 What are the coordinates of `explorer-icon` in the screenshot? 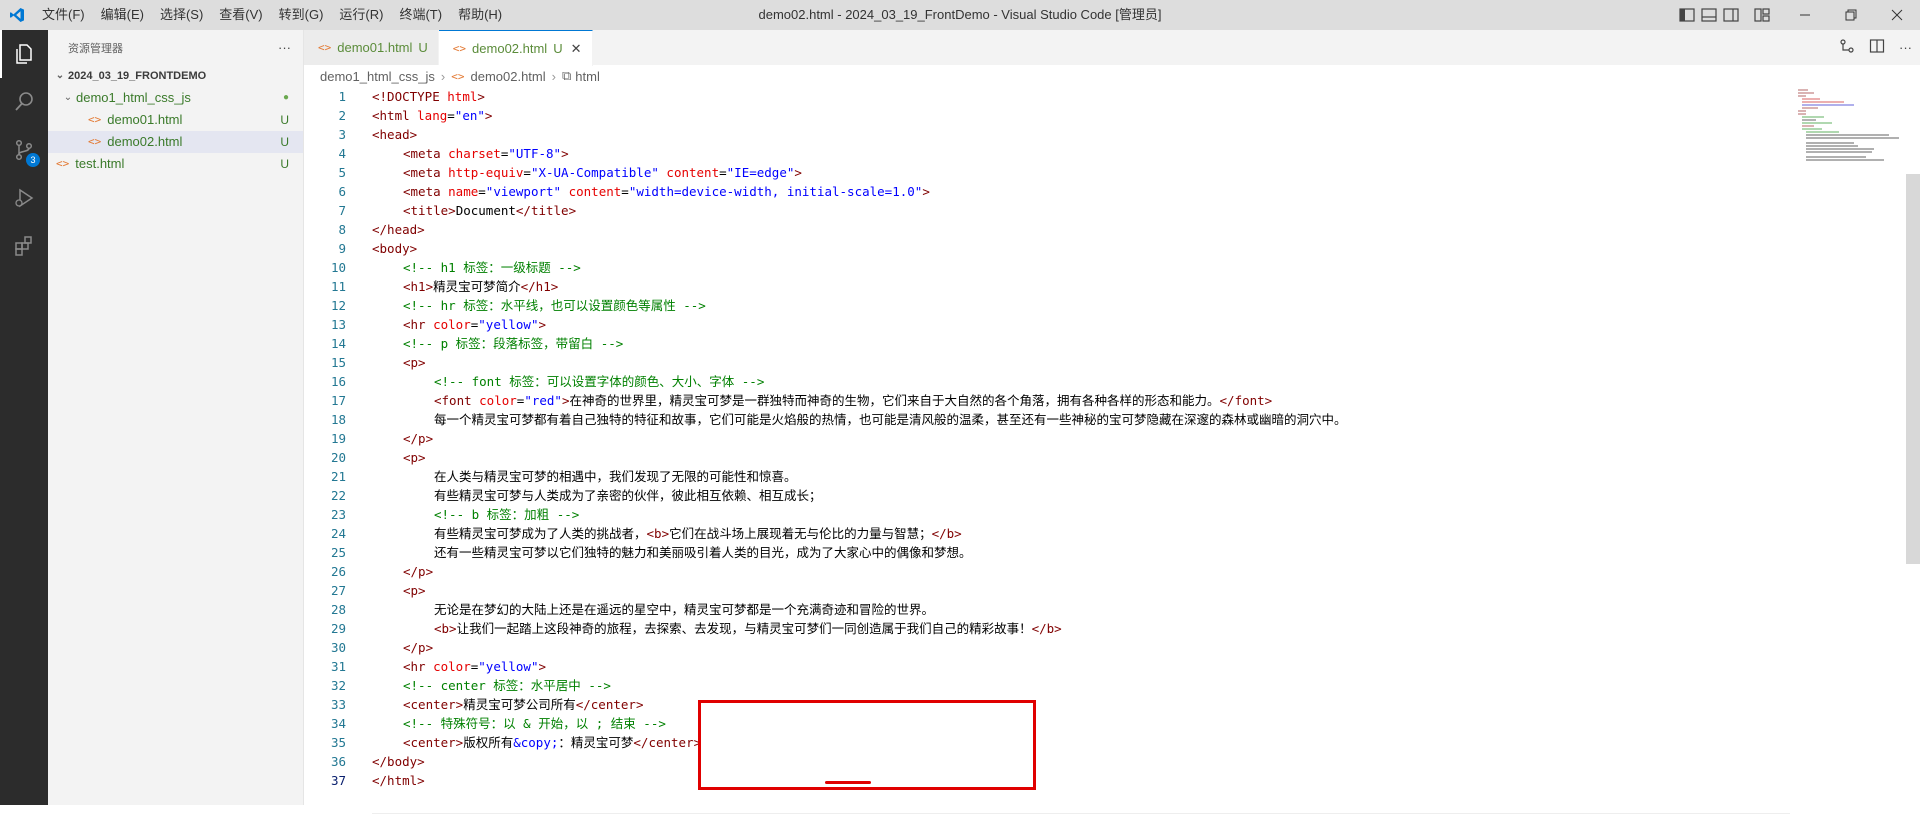 It's located at (24, 54).